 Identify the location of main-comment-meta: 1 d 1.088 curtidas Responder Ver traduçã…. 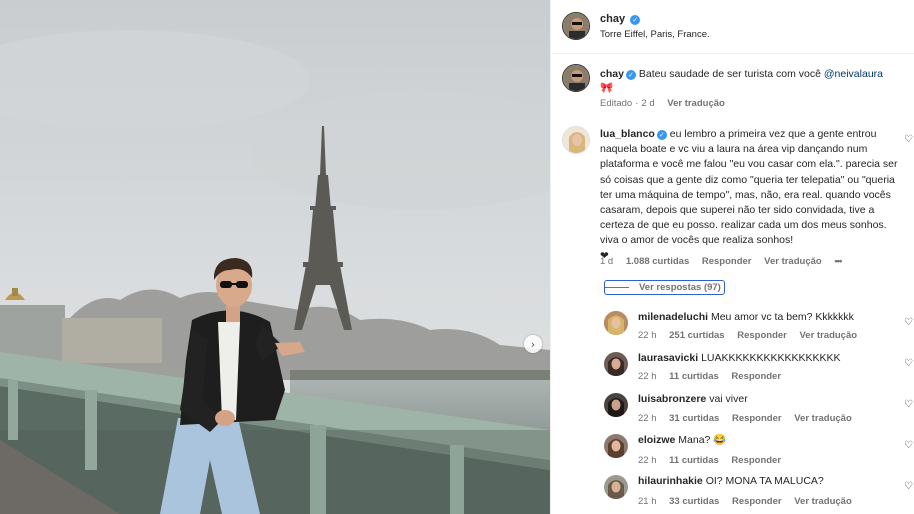
(725, 261).